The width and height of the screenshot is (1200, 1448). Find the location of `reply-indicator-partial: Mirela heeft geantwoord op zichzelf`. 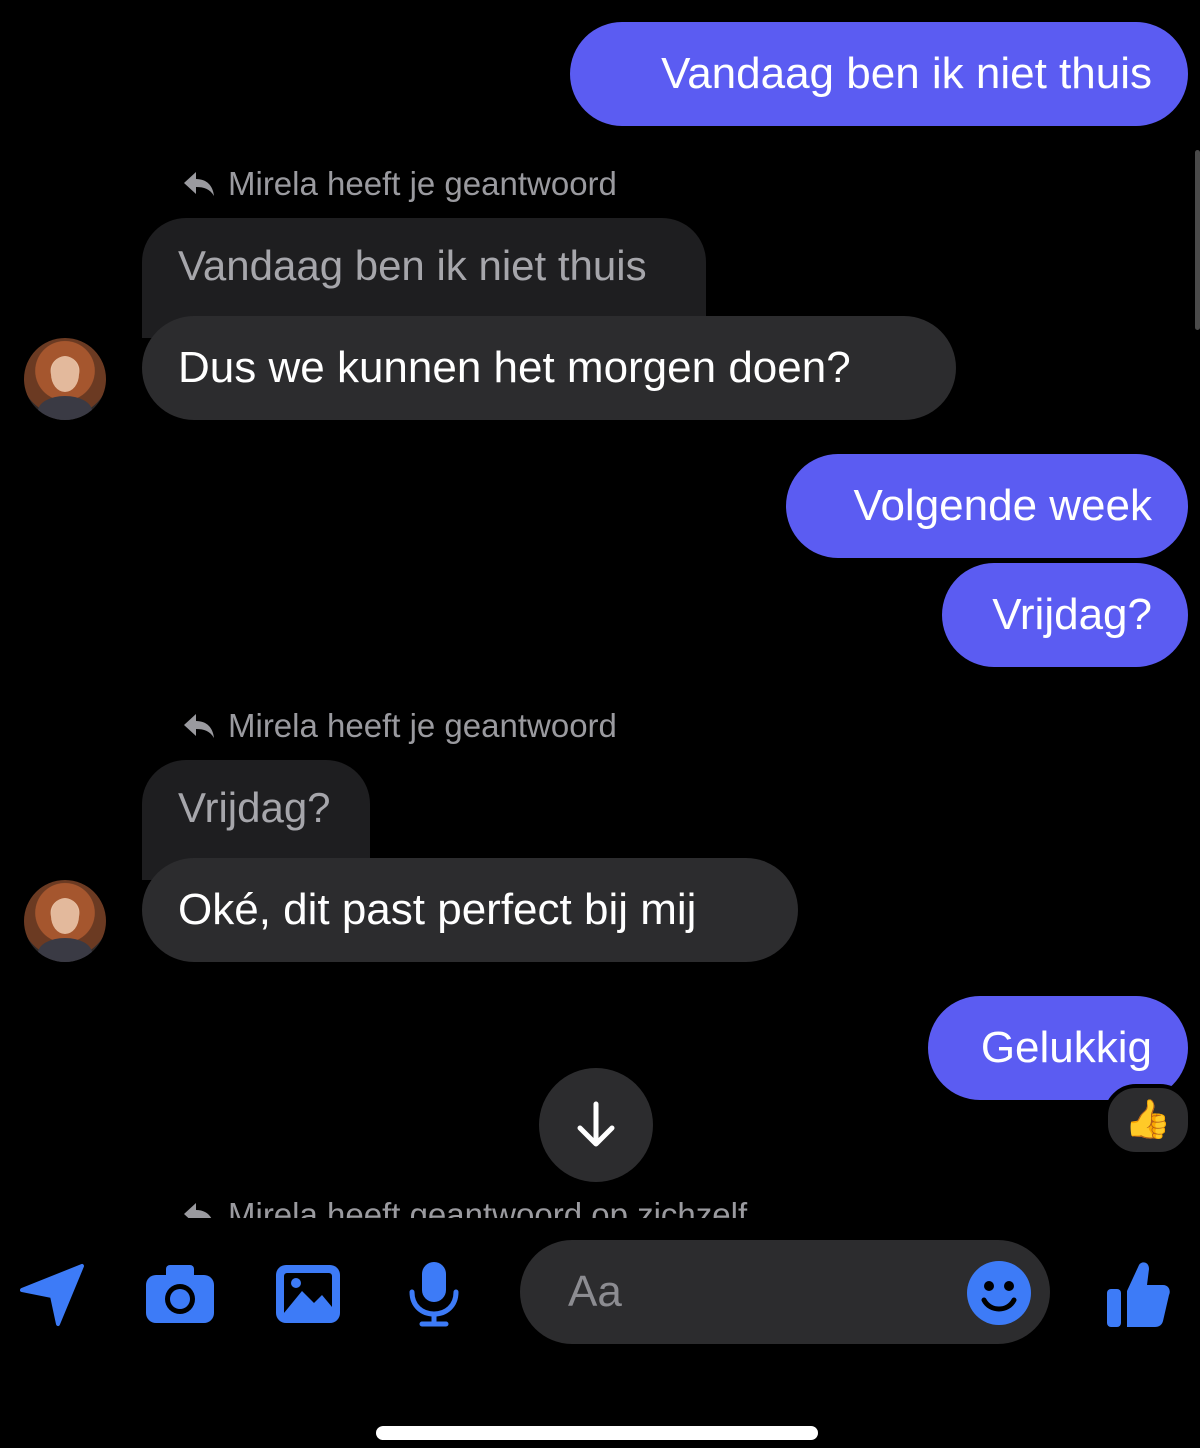

reply-indicator-partial: Mirela heeft geantwoord op zichzelf is located at coordinates (532, 1204).